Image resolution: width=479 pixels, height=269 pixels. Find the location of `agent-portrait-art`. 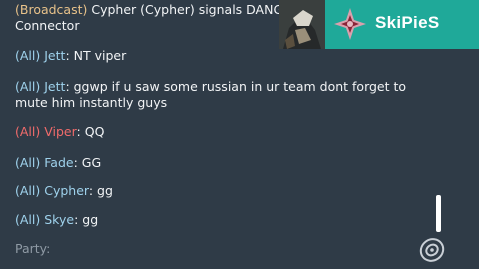

agent-portrait-art is located at coordinates (302, 24).